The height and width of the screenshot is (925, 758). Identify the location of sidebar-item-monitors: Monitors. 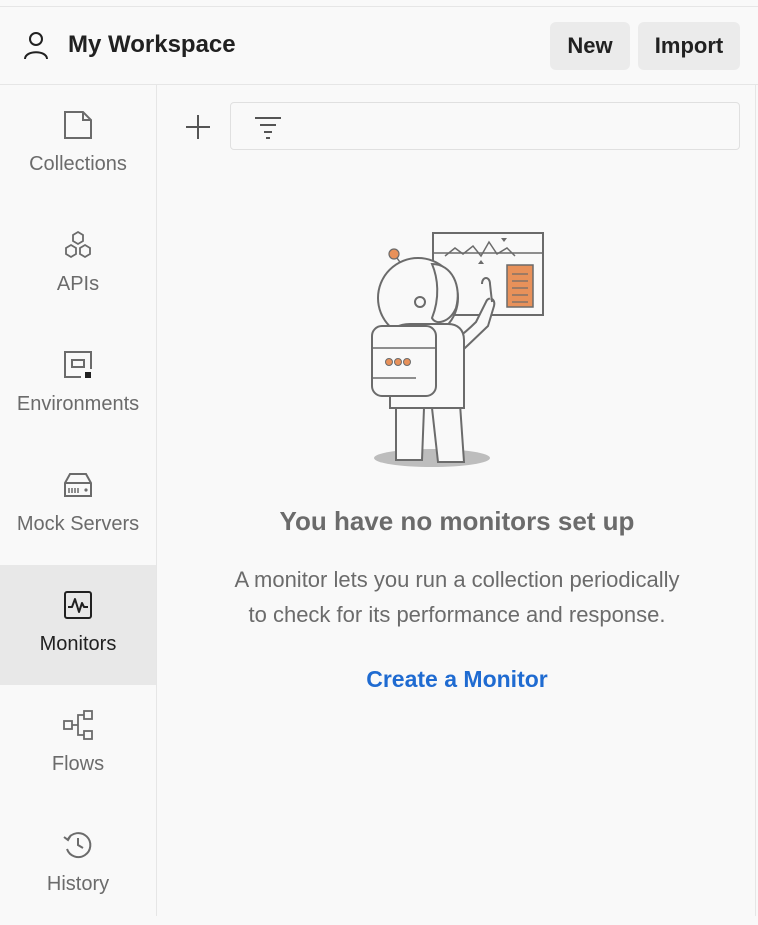
(78, 625).